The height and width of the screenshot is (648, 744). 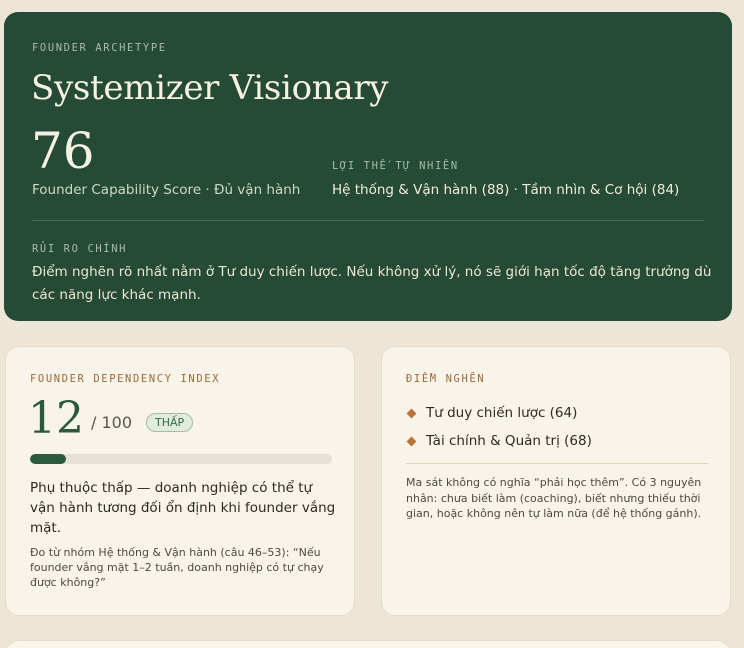 What do you see at coordinates (181, 459) in the screenshot?
I see `dependency-progress-bar` at bounding box center [181, 459].